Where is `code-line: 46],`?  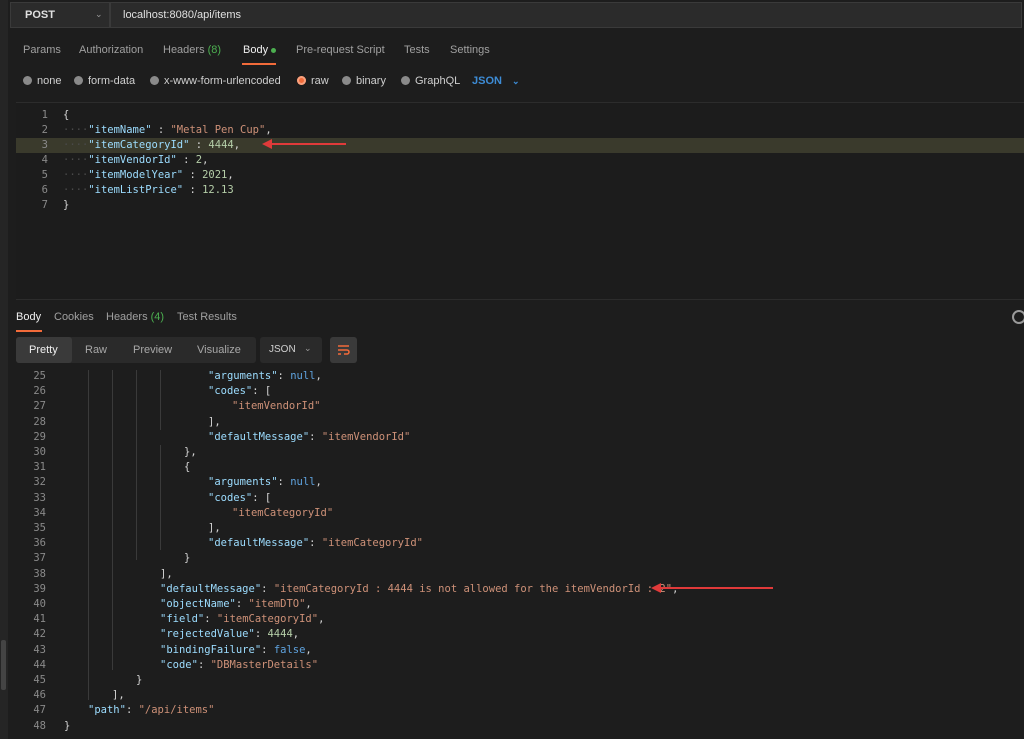
code-line: 46], is located at coordinates (512, 695).